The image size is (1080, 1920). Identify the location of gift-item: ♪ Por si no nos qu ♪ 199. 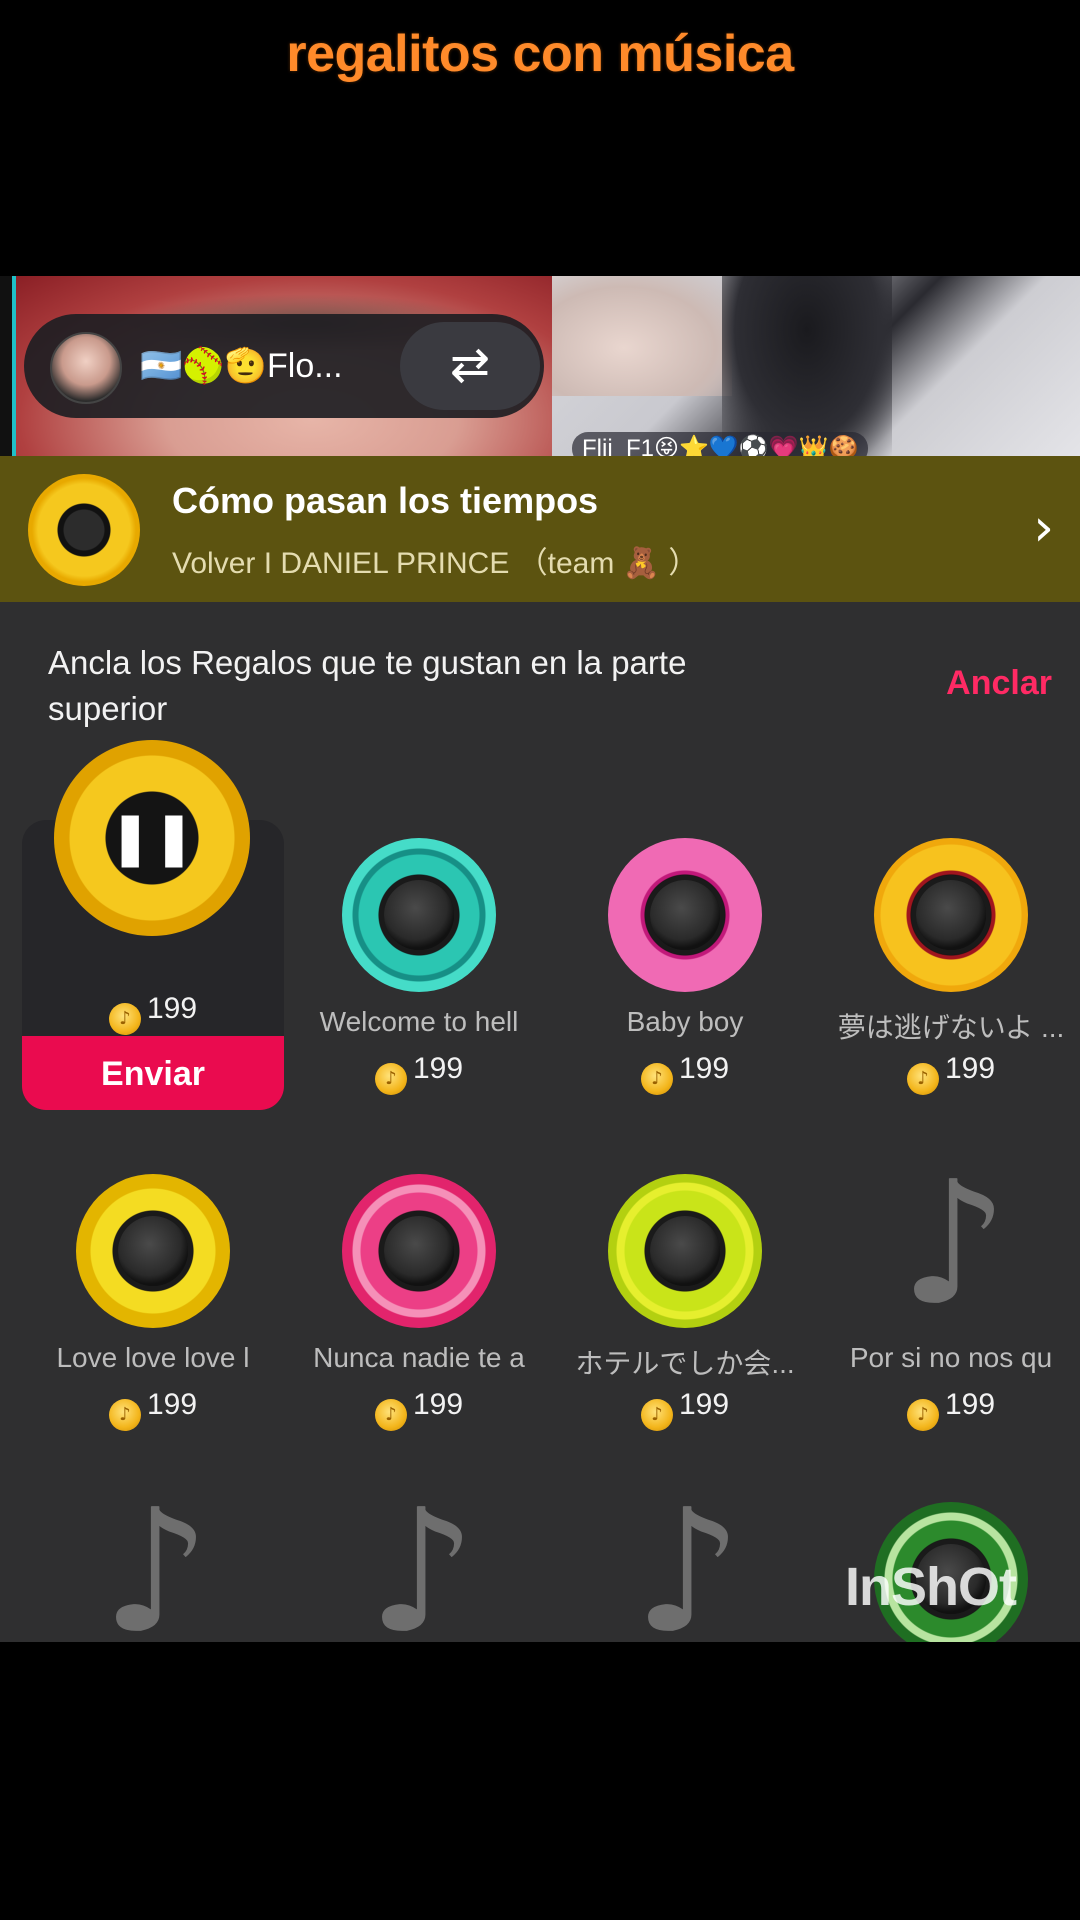
(949, 1304).